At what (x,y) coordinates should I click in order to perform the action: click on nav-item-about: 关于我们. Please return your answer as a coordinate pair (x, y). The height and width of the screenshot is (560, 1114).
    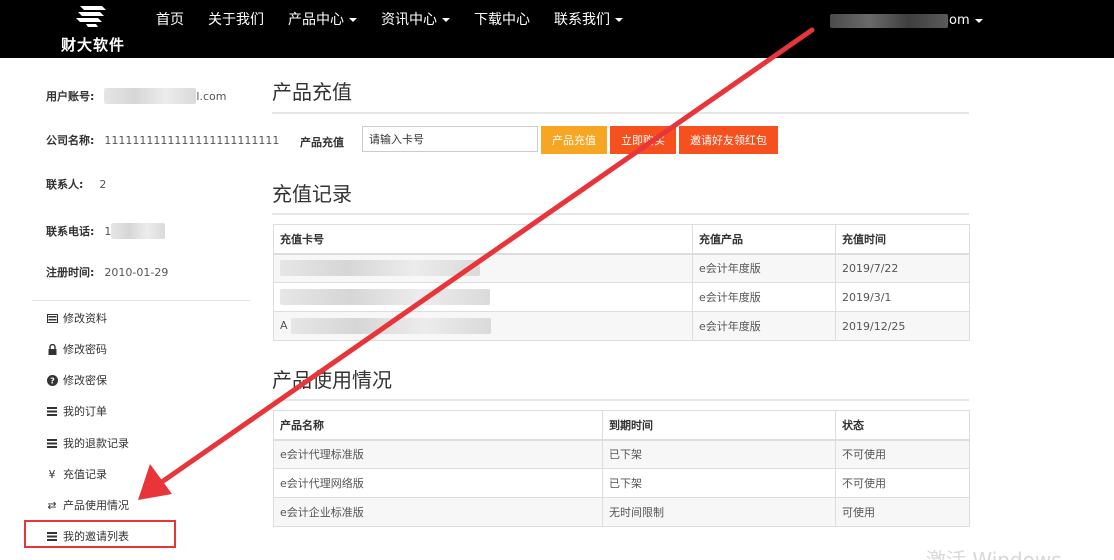
    Looking at the image, I should click on (236, 20).